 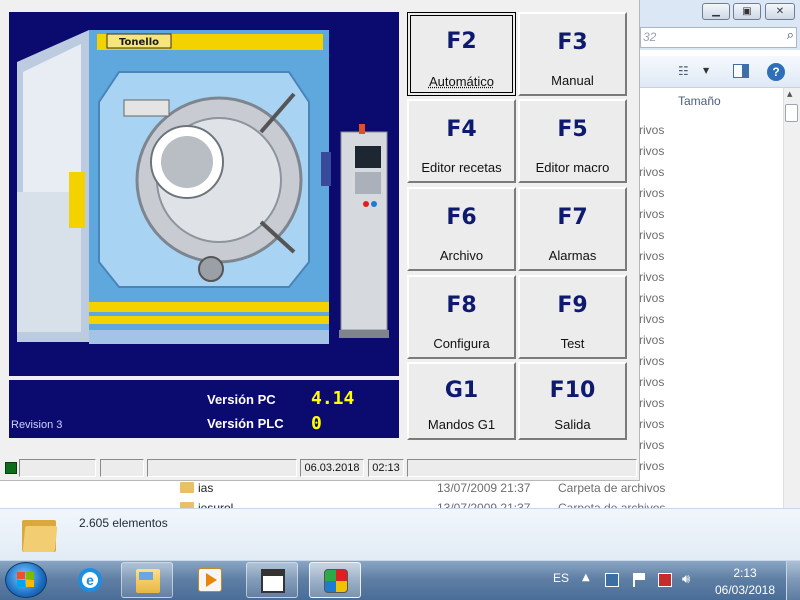 I want to click on f9-test-button: F9 Test, so click(x=572, y=317).